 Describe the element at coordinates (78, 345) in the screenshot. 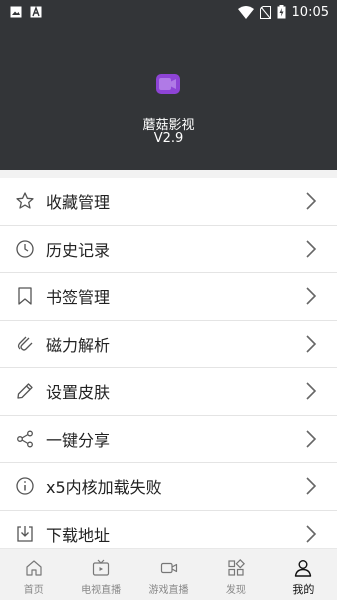

I see `menu-item-label: 磁力解析` at that location.